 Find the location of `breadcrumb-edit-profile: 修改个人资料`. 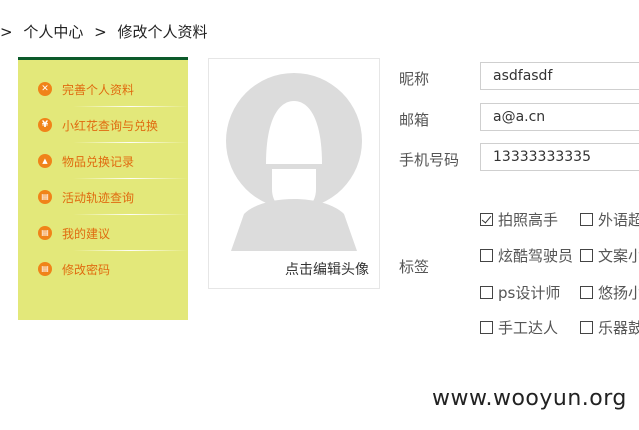

breadcrumb-edit-profile: 修改个人资料 is located at coordinates (162, 32).